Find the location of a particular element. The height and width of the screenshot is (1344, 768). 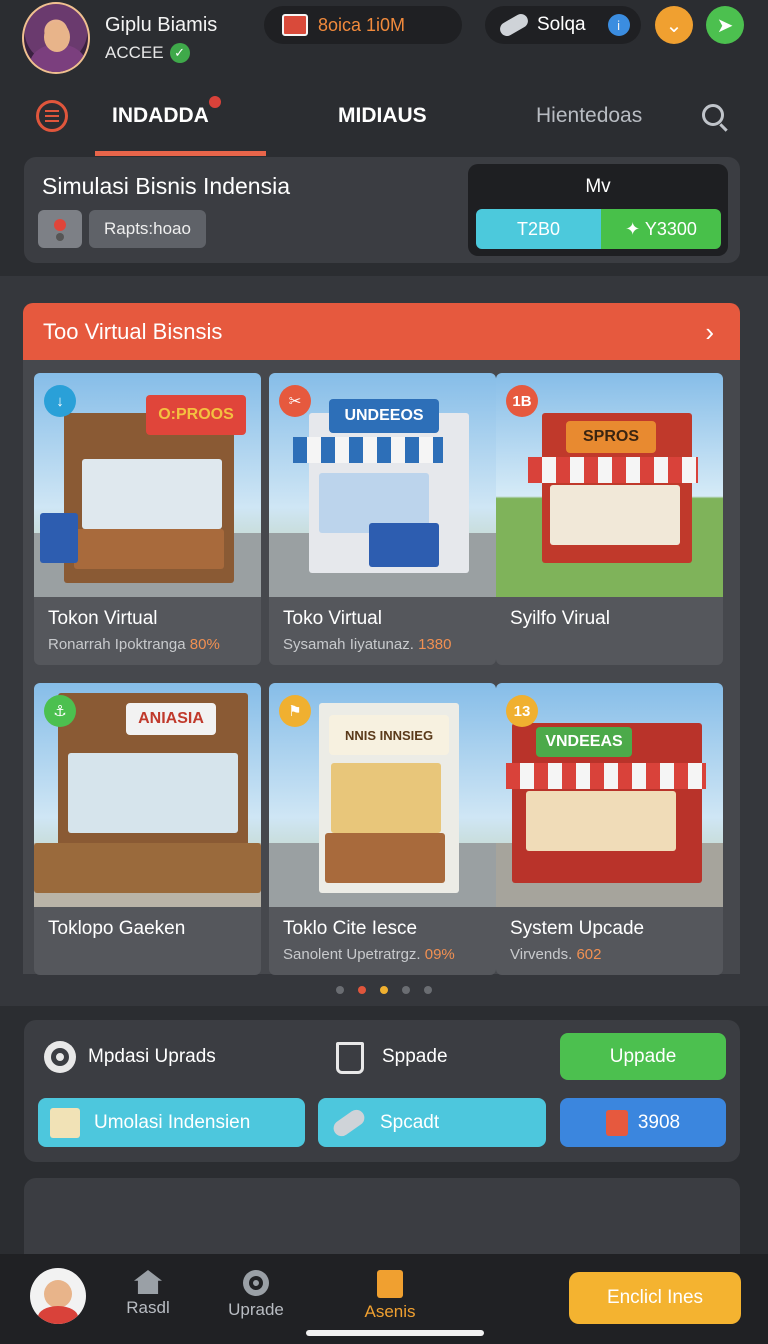

card-subtitle: Ronarrah Ipoktranga 80% is located at coordinates (134, 644).